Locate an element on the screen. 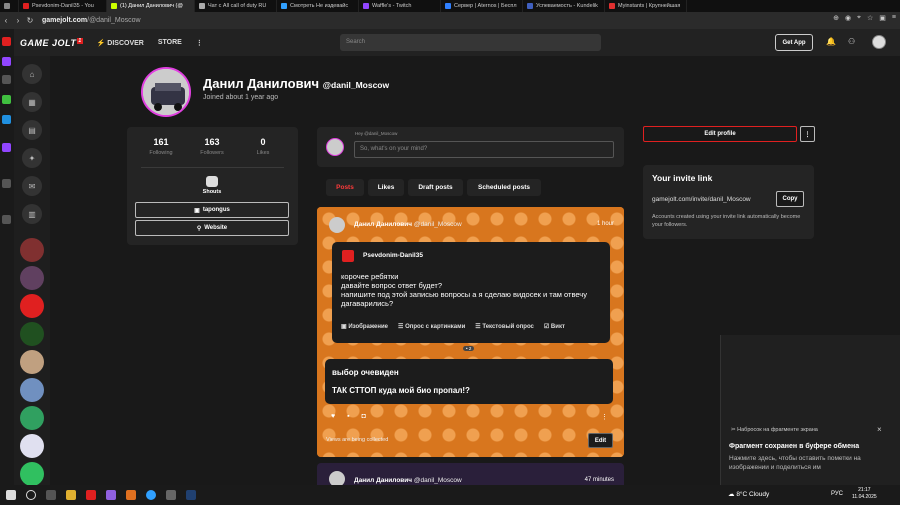  post-more-icon: ⋮ is located at coordinates (604, 417).